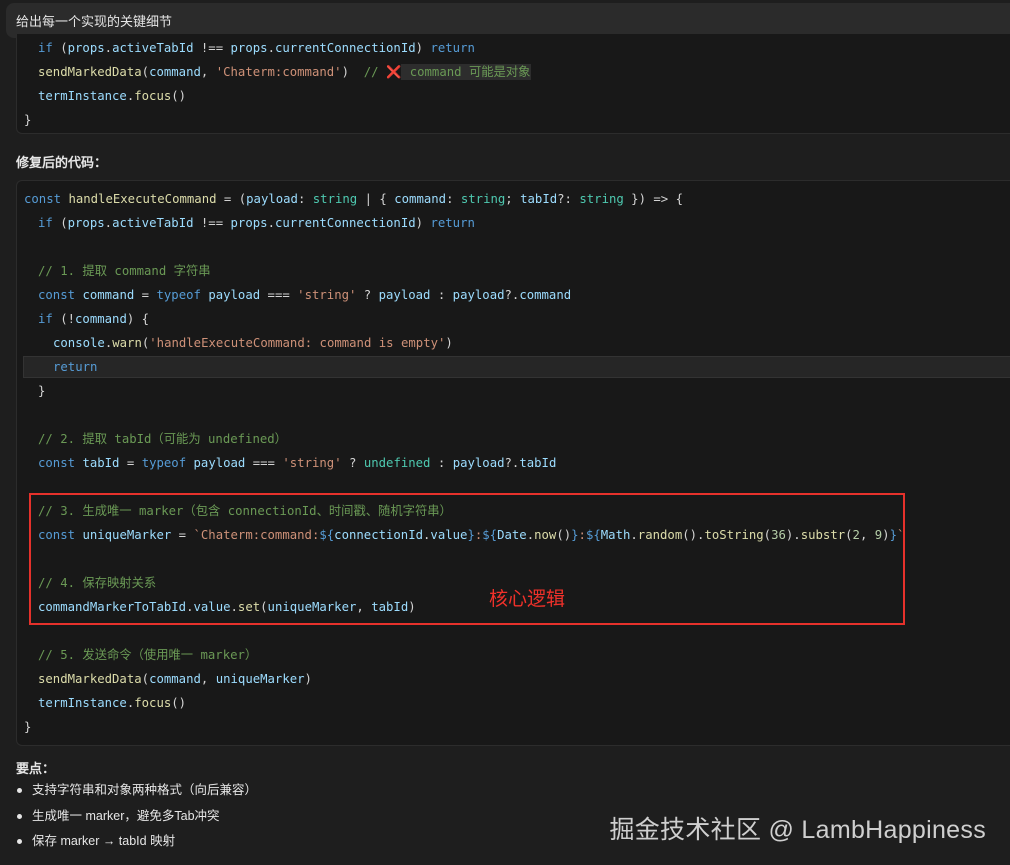 The image size is (1010, 865). What do you see at coordinates (508, 20) in the screenshot?
I see `prompt-bar: 给出每一个实现的关键细节` at bounding box center [508, 20].